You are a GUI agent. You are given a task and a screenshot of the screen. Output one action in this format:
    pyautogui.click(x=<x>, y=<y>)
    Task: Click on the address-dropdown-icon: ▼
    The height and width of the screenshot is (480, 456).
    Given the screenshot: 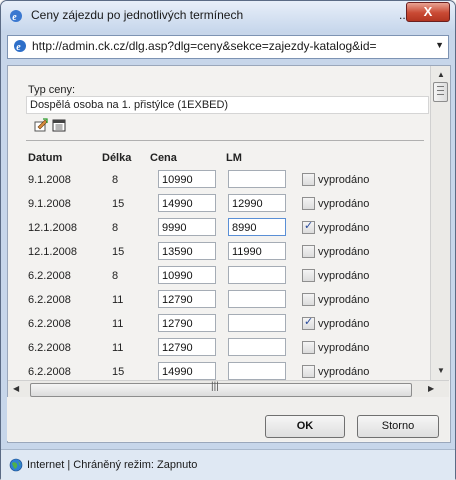 What is the action you would take?
    pyautogui.click(x=439, y=45)
    